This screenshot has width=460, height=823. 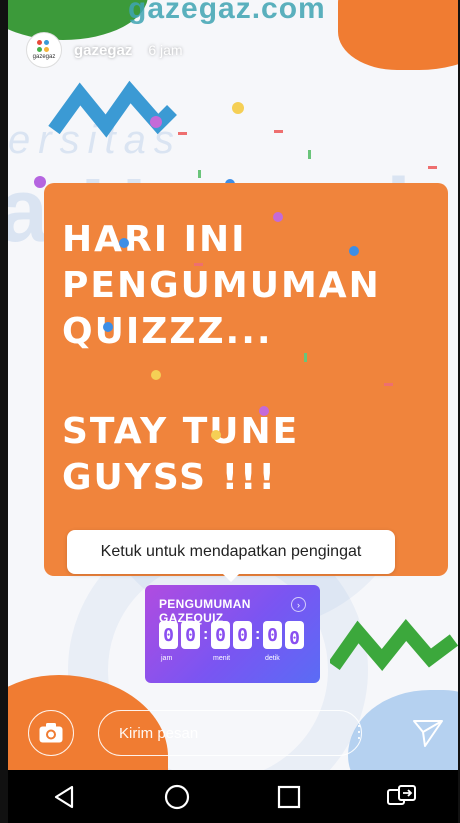 I want to click on post-time: 6 jam, so click(x=165, y=50).